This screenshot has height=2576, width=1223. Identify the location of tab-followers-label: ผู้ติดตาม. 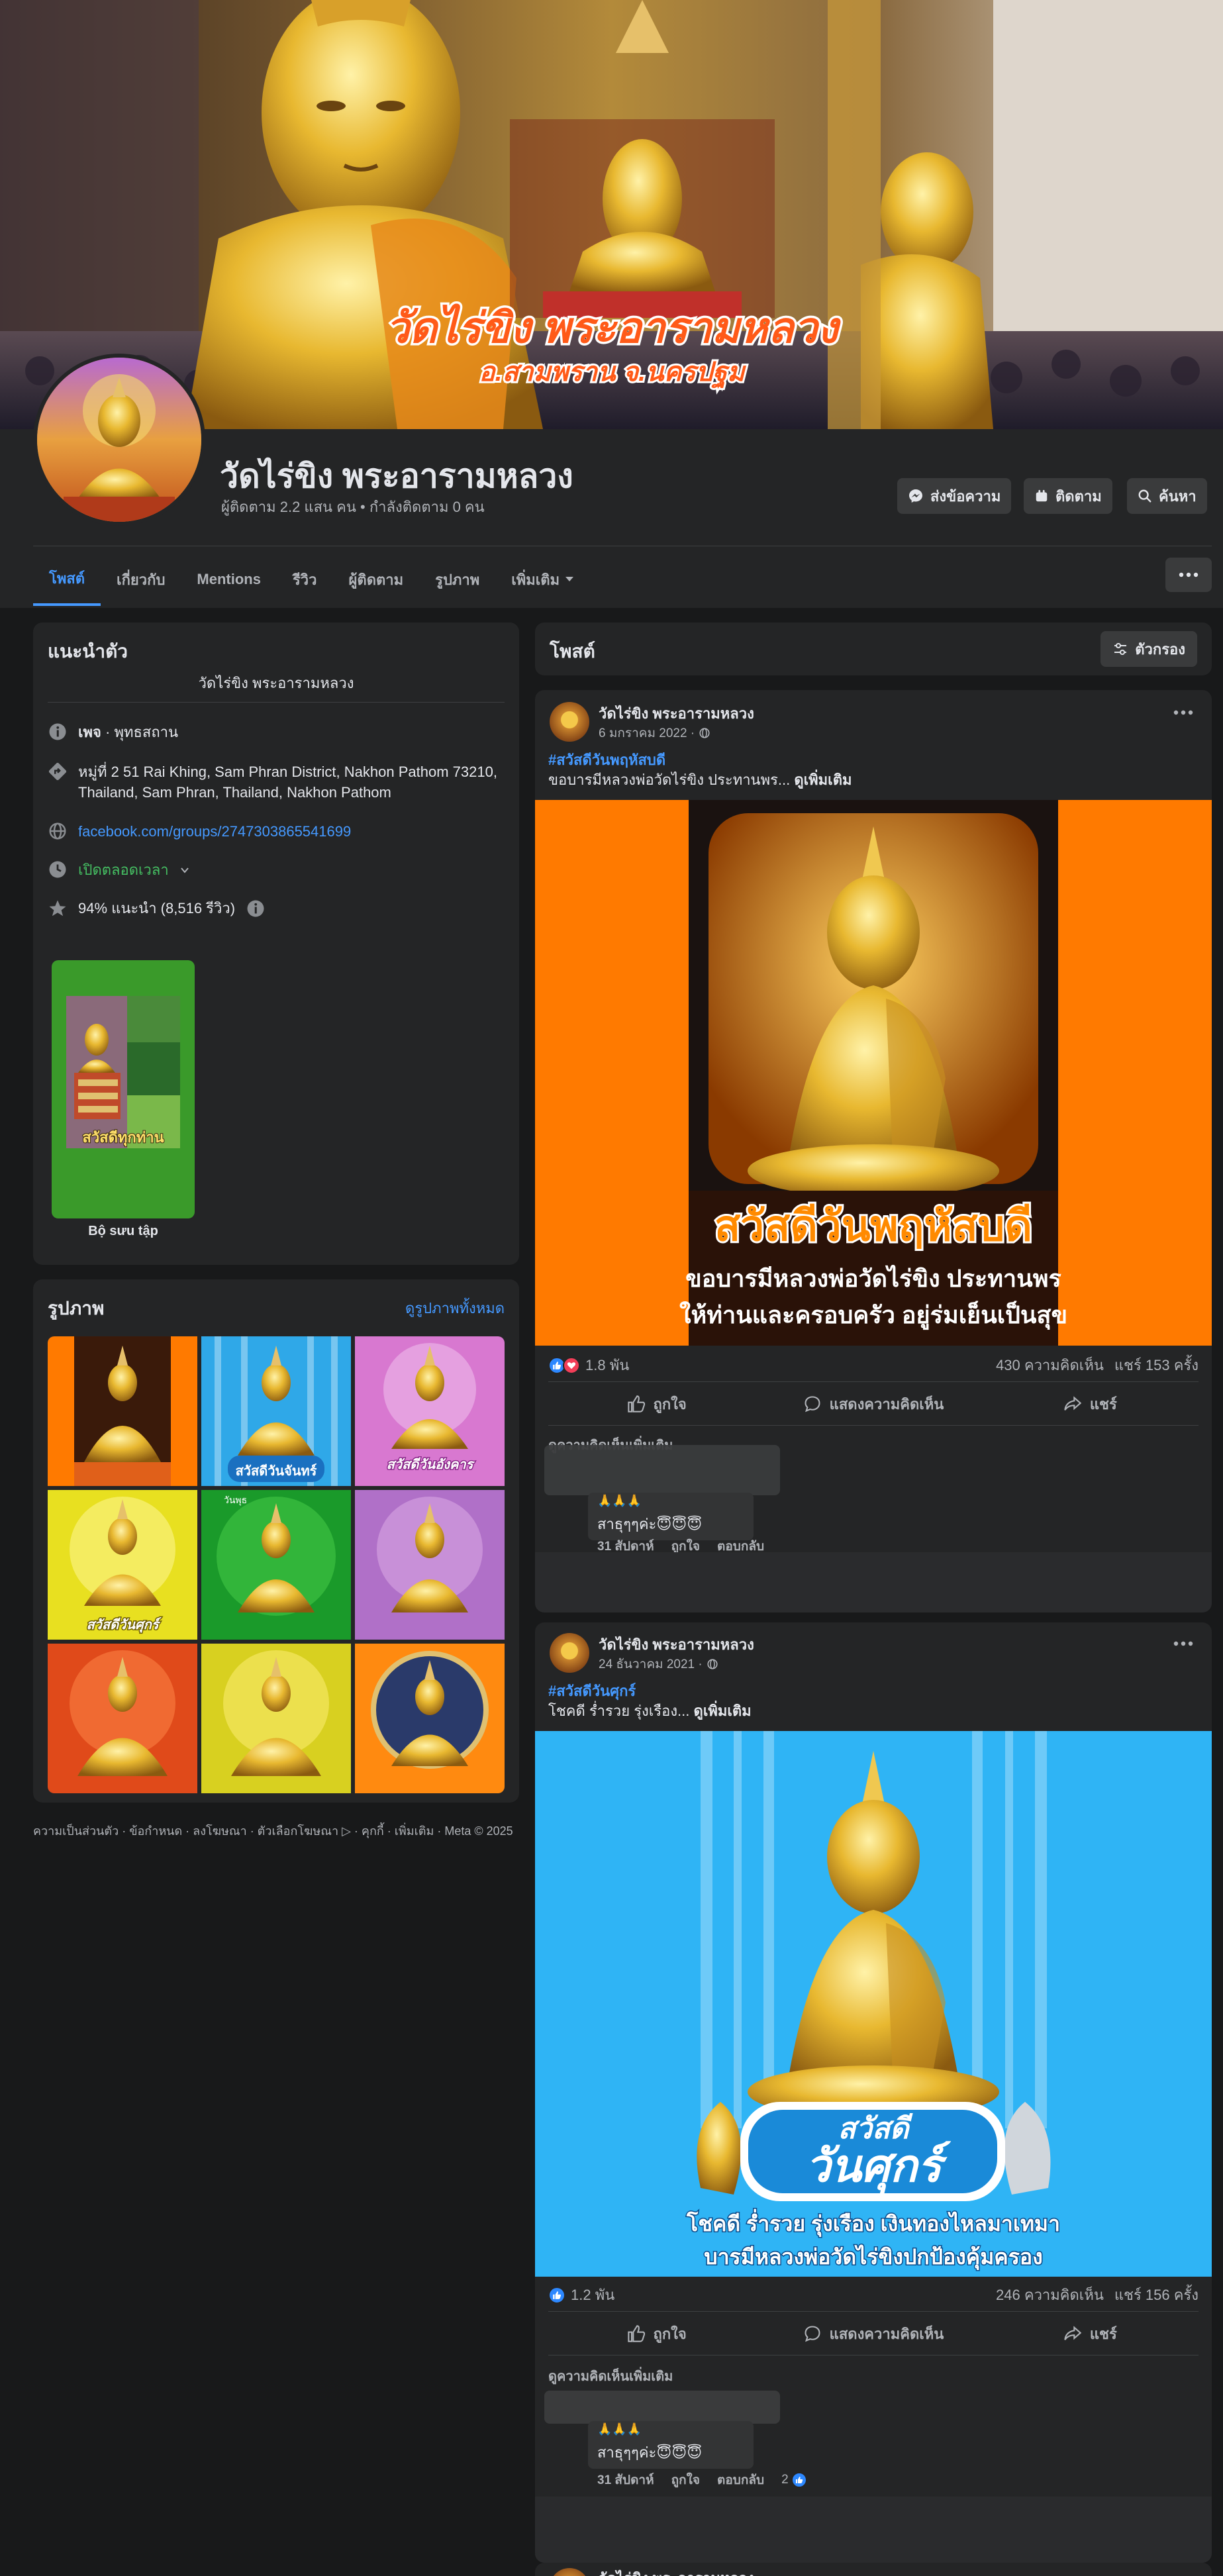
(376, 579).